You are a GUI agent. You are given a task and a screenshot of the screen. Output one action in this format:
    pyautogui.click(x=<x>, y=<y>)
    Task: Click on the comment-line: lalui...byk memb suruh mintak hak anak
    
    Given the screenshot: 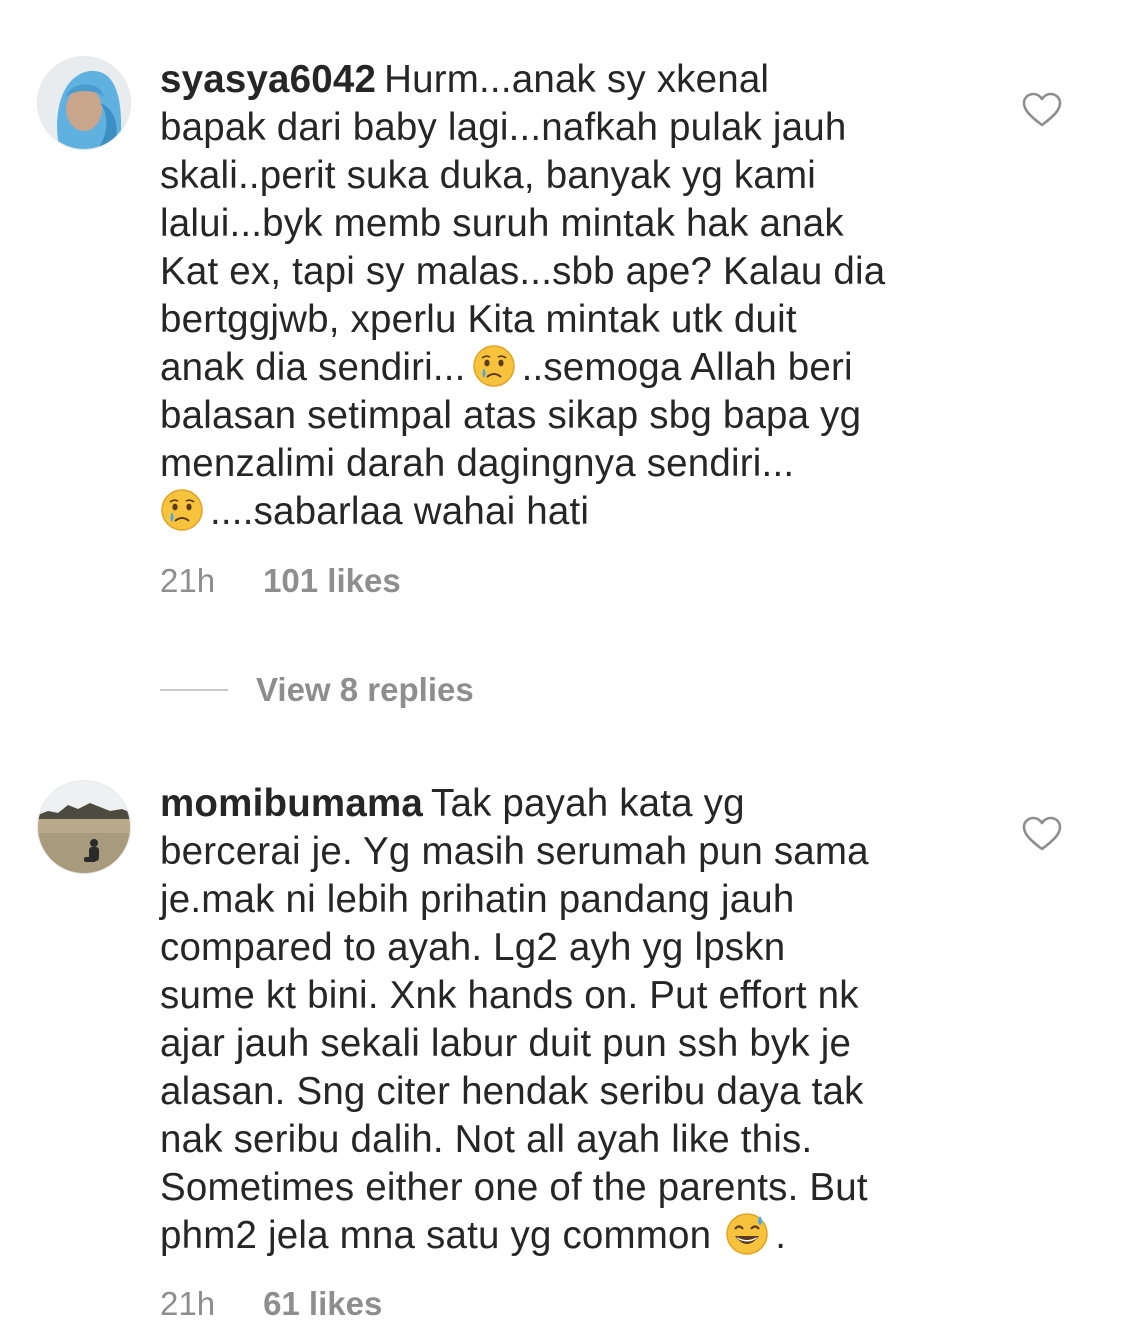 What is the action you would take?
    pyautogui.click(x=502, y=223)
    